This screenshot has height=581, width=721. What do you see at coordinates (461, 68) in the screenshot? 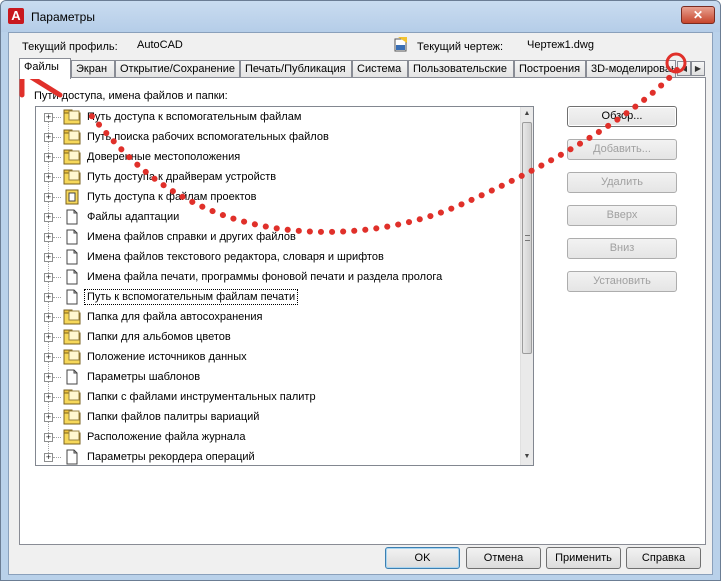
I see `tab-user-preferences: Пользовательские` at bounding box center [461, 68].